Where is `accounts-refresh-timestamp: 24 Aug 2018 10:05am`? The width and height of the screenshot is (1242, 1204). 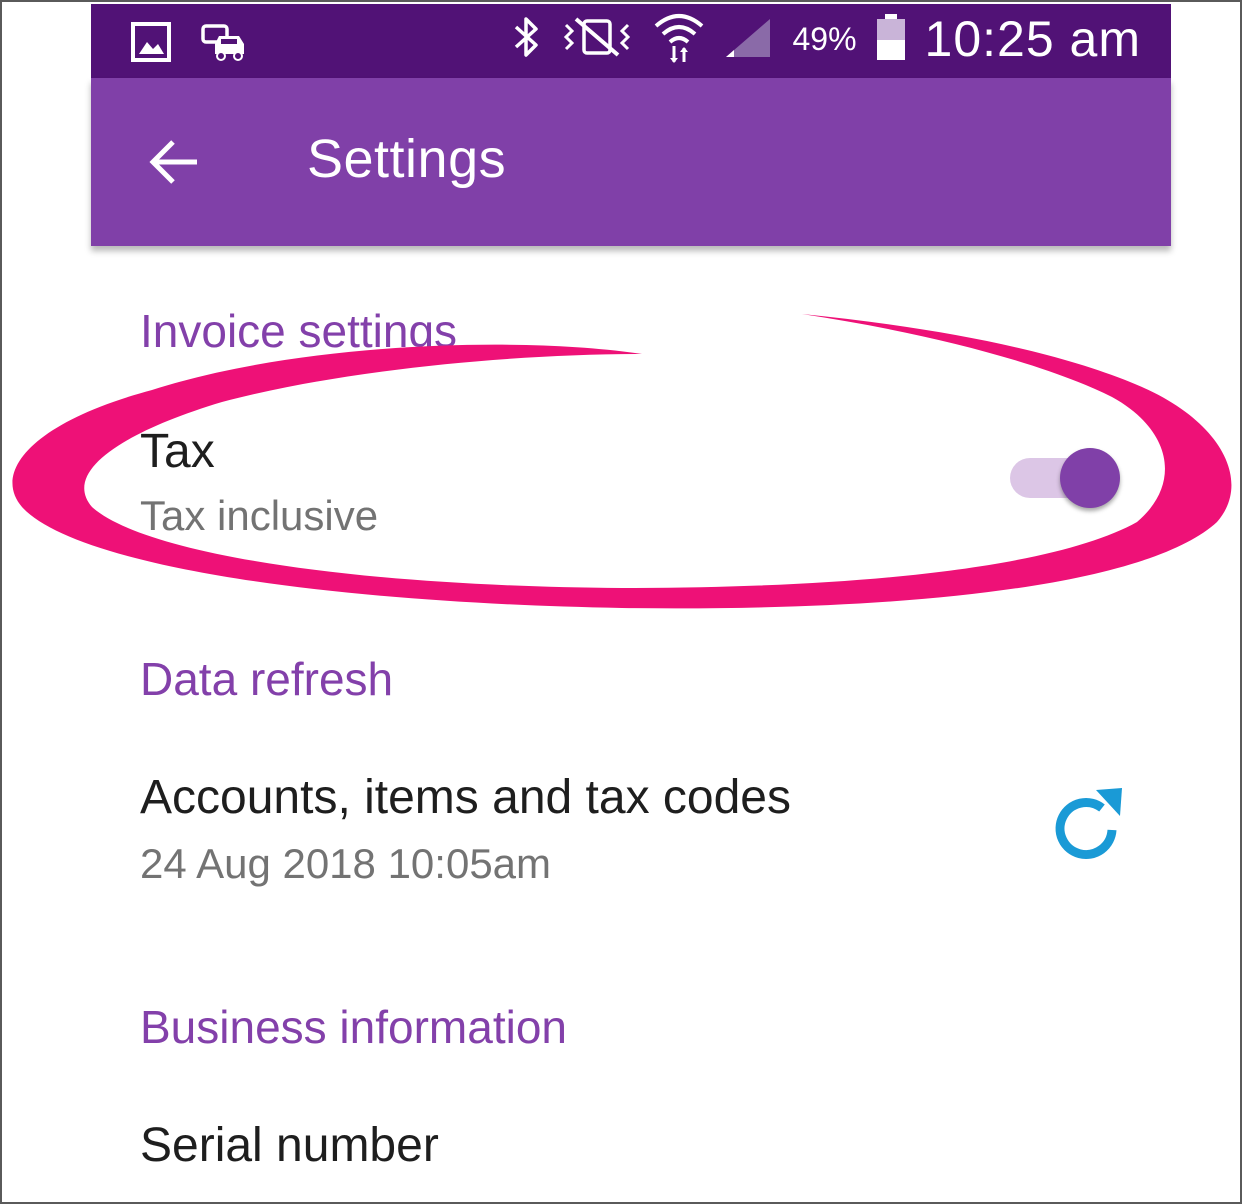 accounts-refresh-timestamp: 24 Aug 2018 10:05am is located at coordinates (346, 863).